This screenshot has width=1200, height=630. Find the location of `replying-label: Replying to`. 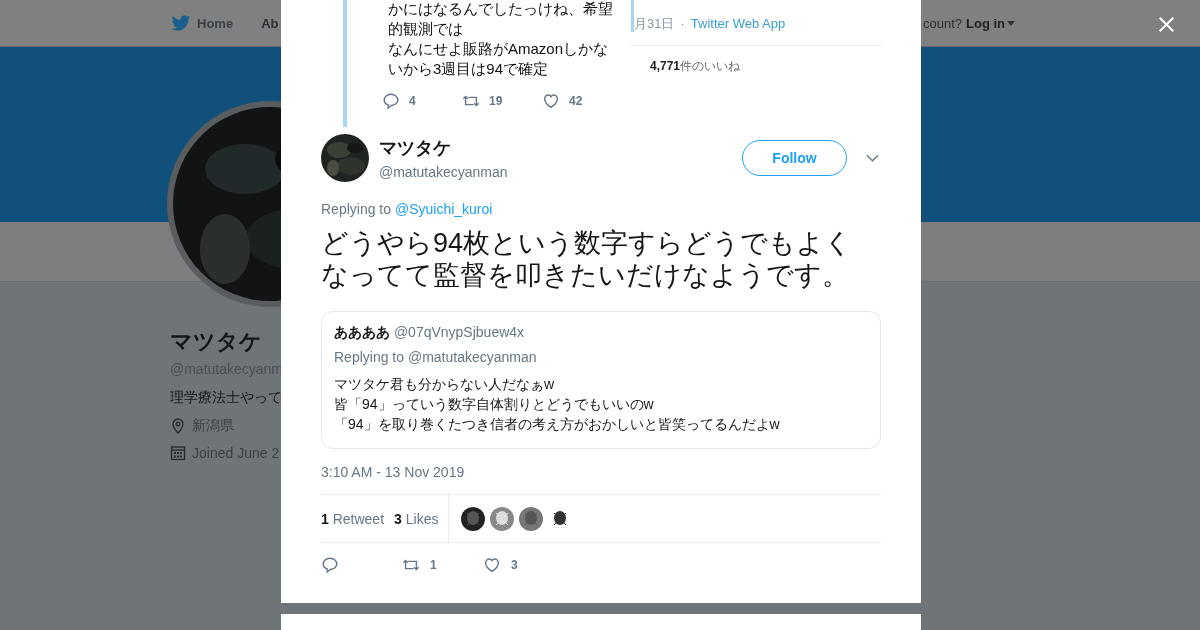

replying-label: Replying to is located at coordinates (356, 209).